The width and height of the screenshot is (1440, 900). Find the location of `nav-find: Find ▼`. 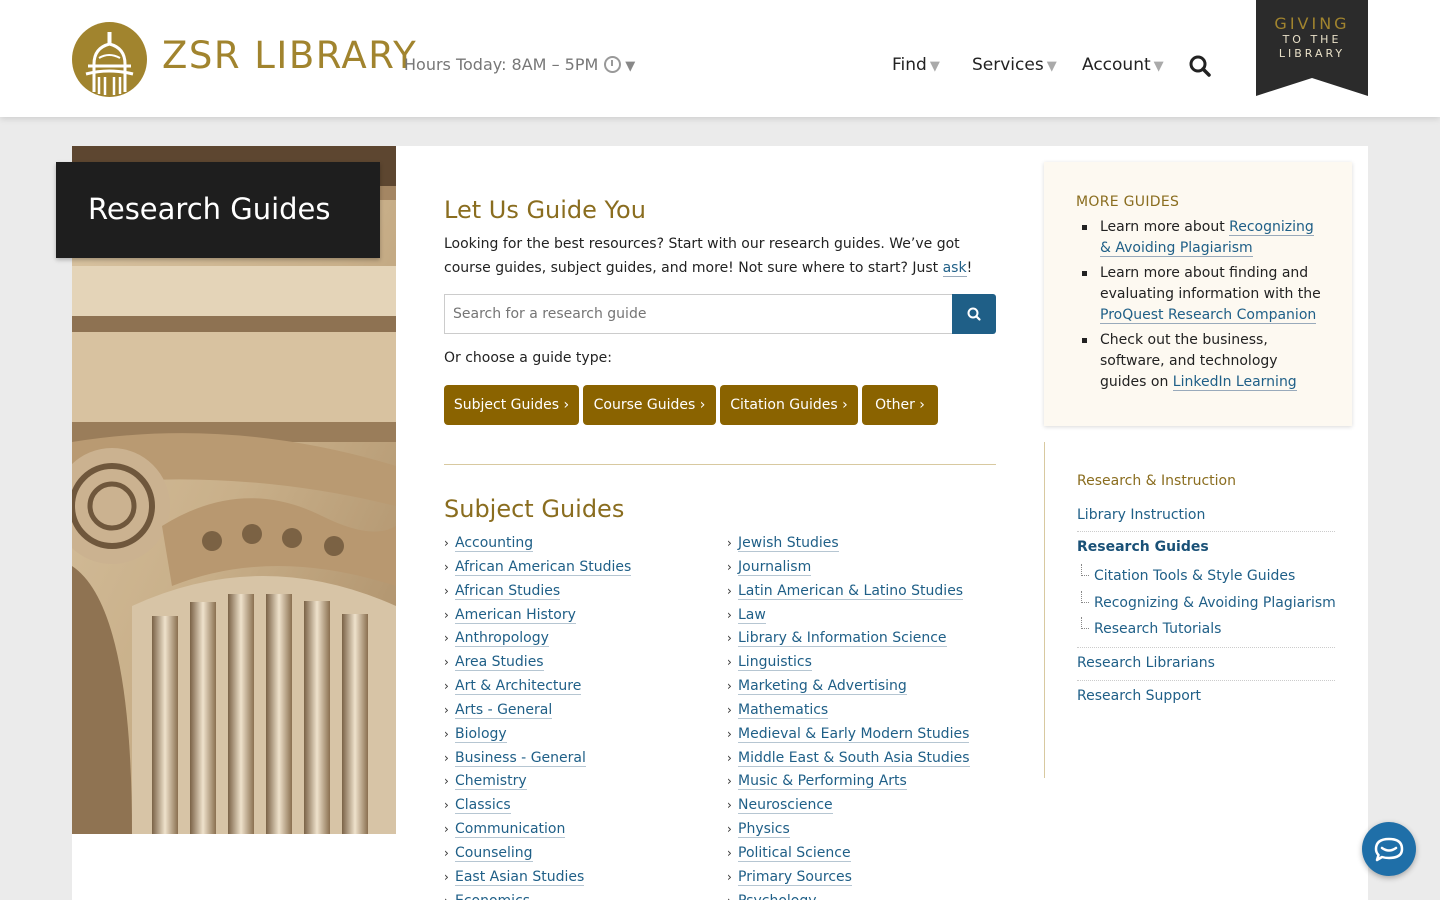

nav-find: Find ▼ is located at coordinates (916, 65).